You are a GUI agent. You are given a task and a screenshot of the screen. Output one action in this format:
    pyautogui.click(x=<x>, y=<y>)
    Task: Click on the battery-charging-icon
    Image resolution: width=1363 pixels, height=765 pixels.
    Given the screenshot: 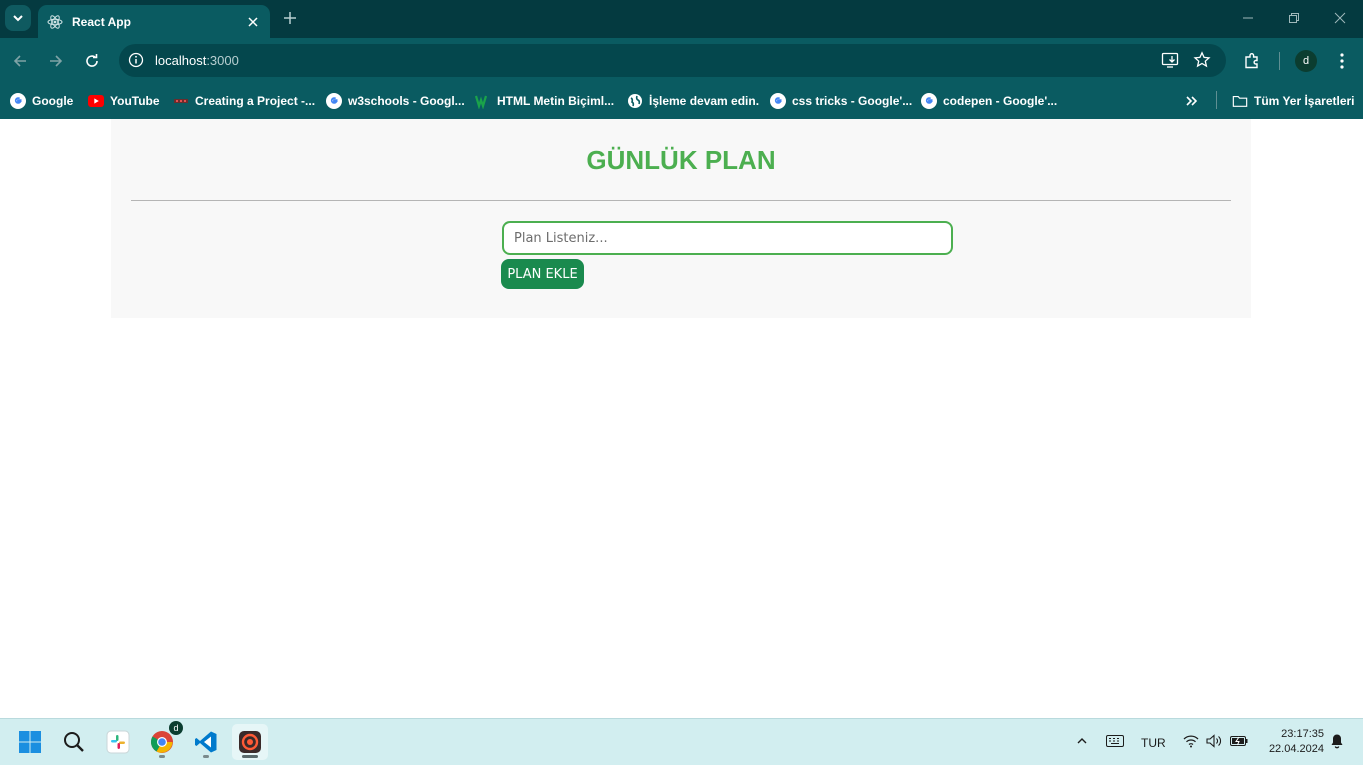 What is the action you would take?
    pyautogui.click(x=1239, y=741)
    